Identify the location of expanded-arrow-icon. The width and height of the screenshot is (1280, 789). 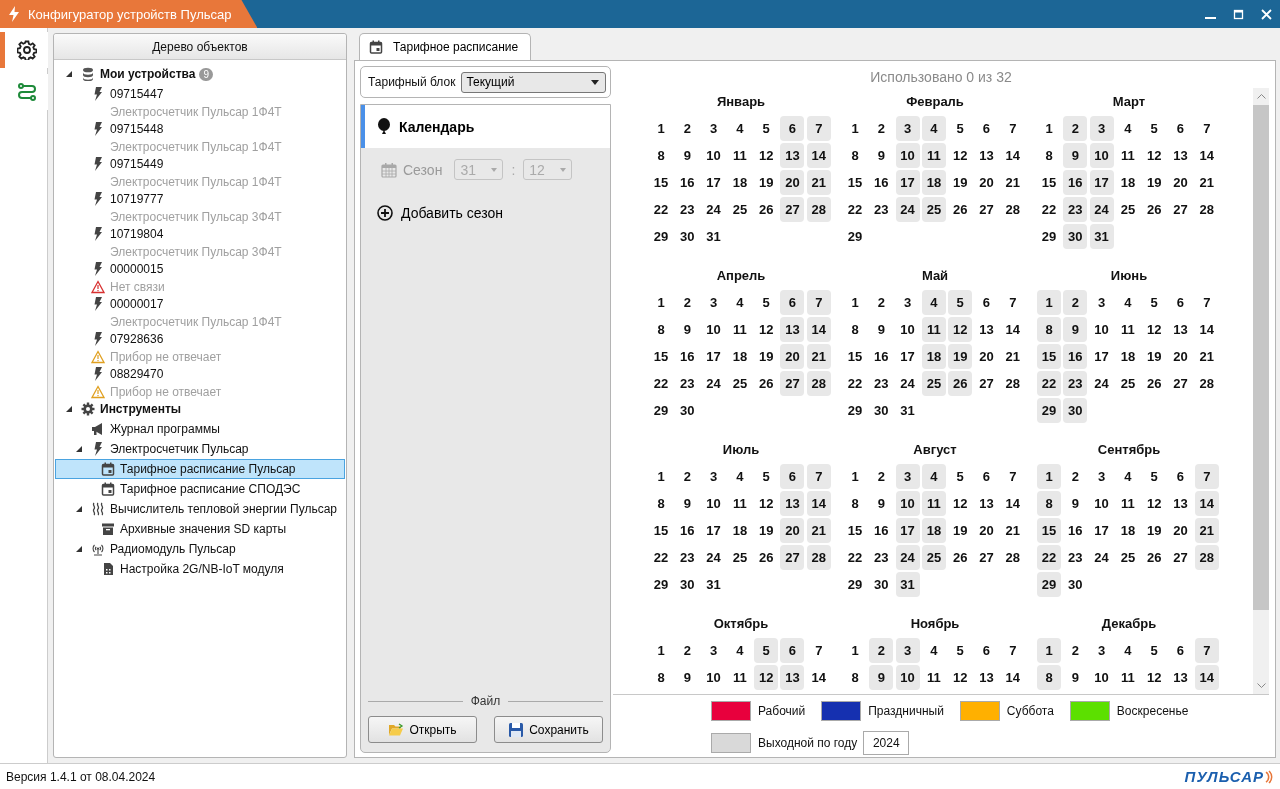
(69, 409).